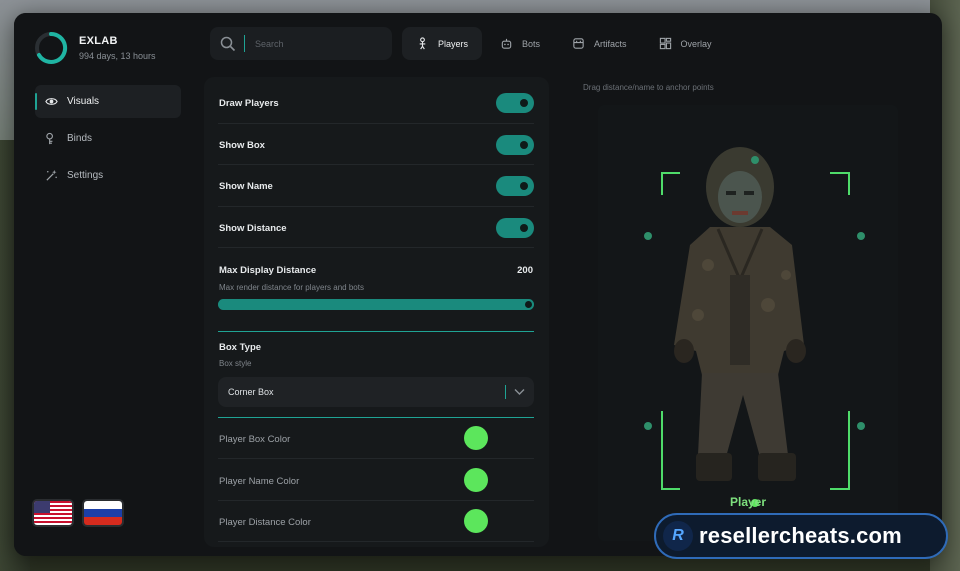 The height and width of the screenshot is (571, 960). What do you see at coordinates (98, 41) in the screenshot?
I see `brand-name: EXLAB` at bounding box center [98, 41].